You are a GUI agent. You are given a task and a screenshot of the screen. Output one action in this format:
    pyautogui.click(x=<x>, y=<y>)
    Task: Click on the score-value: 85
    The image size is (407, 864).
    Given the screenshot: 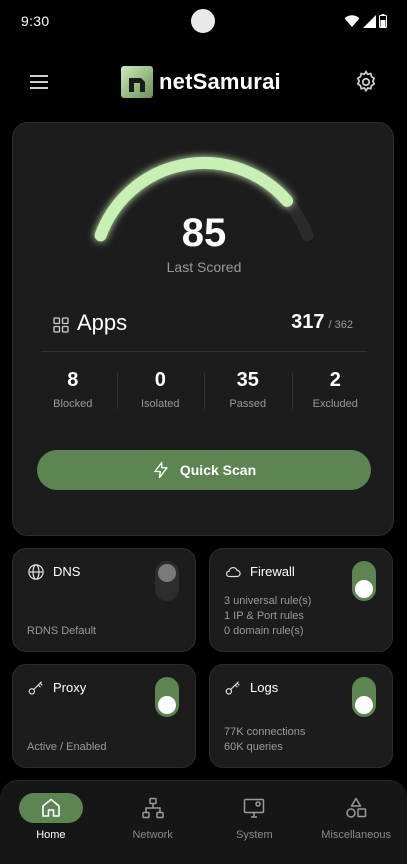 What is the action you would take?
    pyautogui.click(x=204, y=233)
    